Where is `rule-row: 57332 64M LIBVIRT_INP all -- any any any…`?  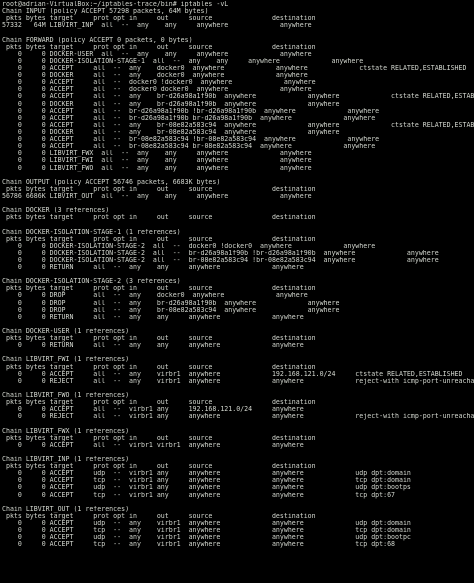
rule-row: 57332 64M LIBVIRT_INP all -- any any any… is located at coordinates (157, 26).